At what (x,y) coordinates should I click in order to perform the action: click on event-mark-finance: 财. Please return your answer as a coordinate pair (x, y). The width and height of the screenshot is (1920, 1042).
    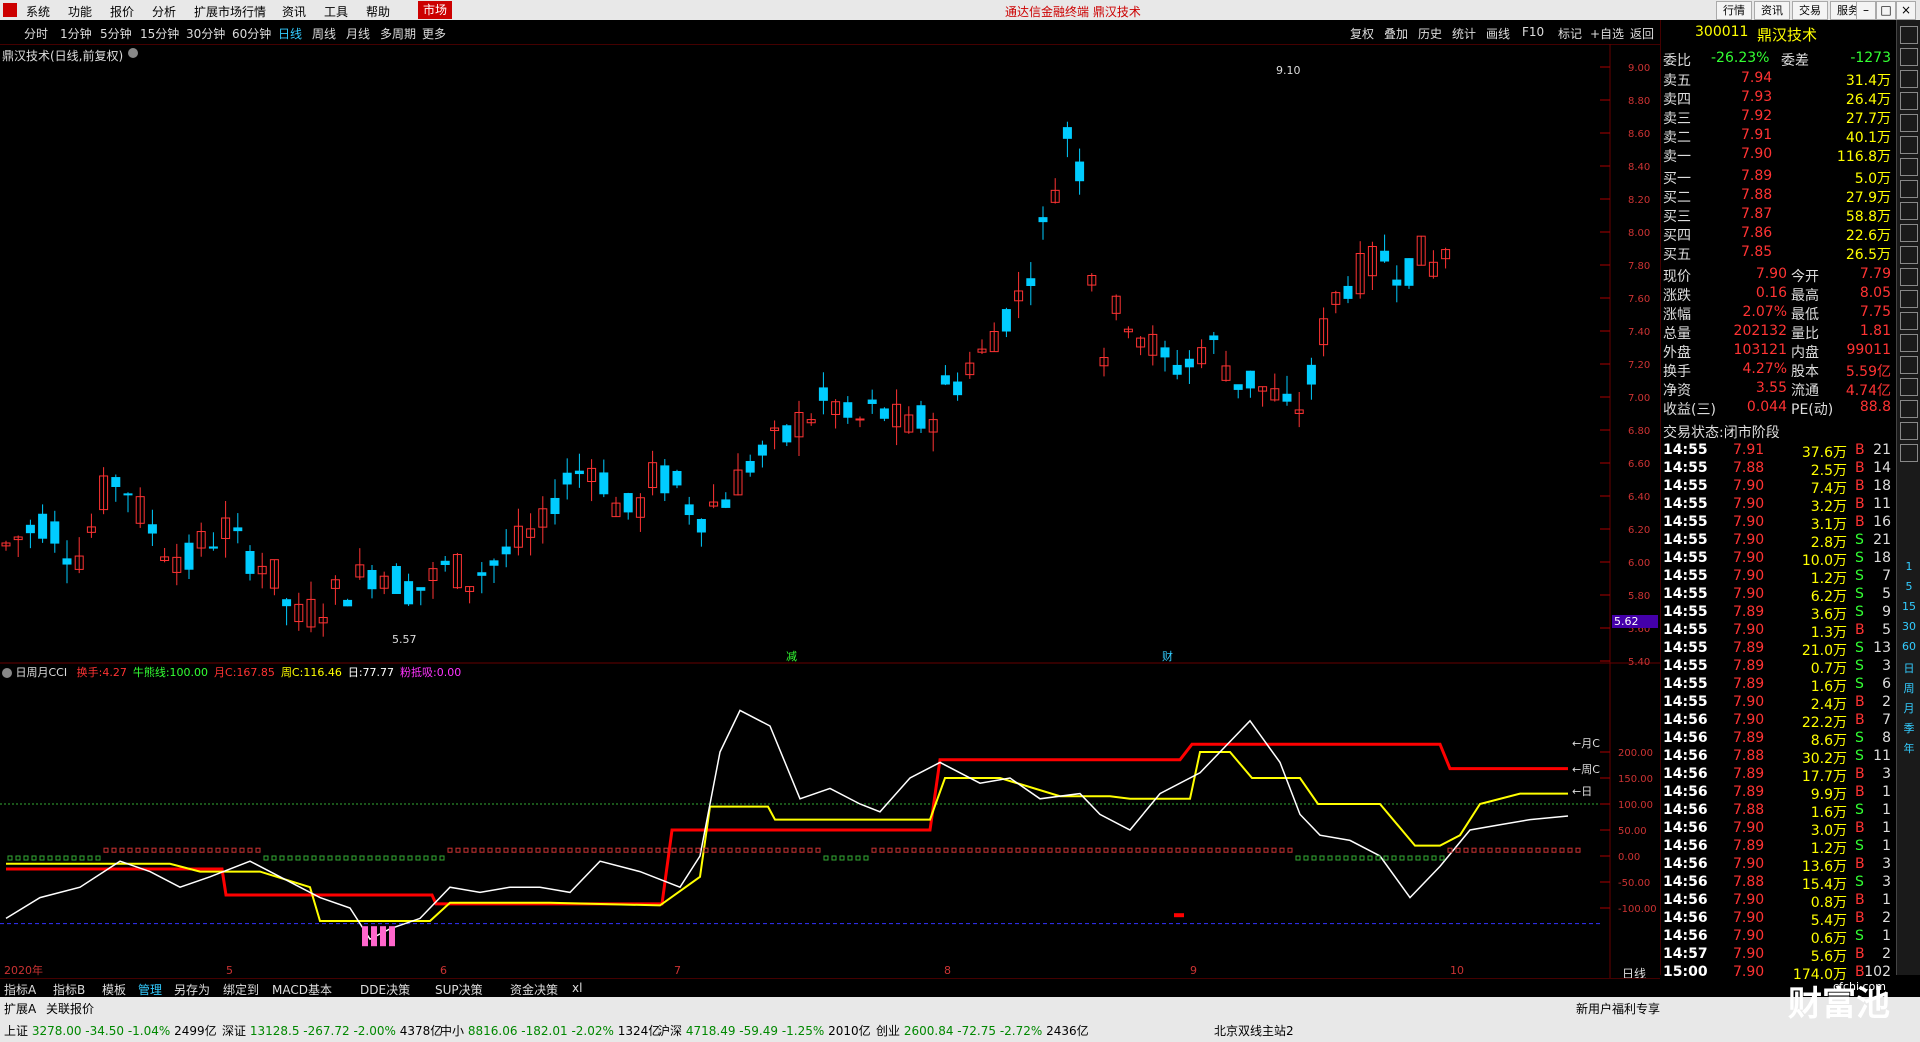
    Looking at the image, I should click on (1167, 656).